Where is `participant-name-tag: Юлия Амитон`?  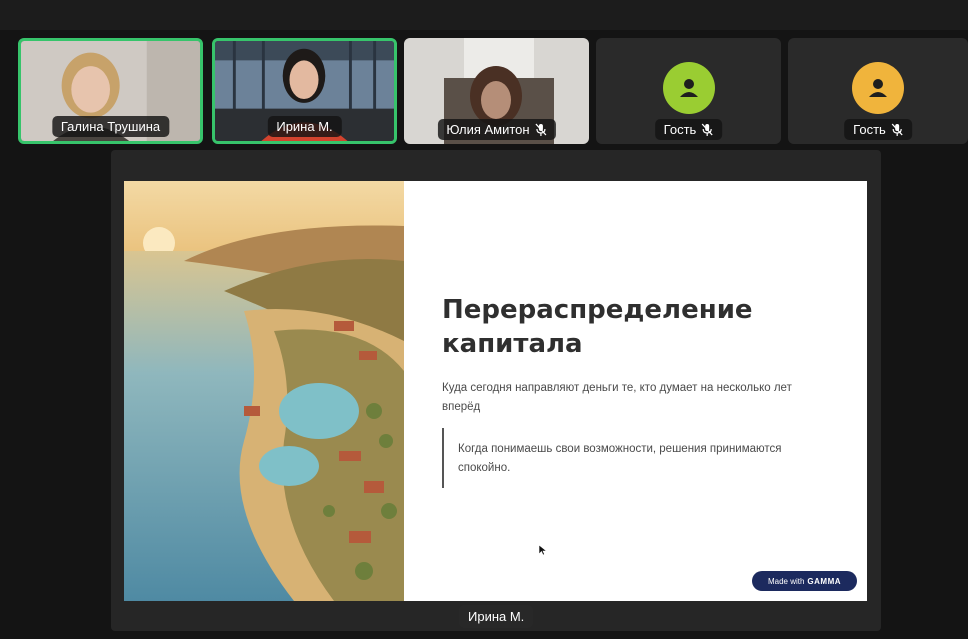 participant-name-tag: Юлия Амитон is located at coordinates (496, 129).